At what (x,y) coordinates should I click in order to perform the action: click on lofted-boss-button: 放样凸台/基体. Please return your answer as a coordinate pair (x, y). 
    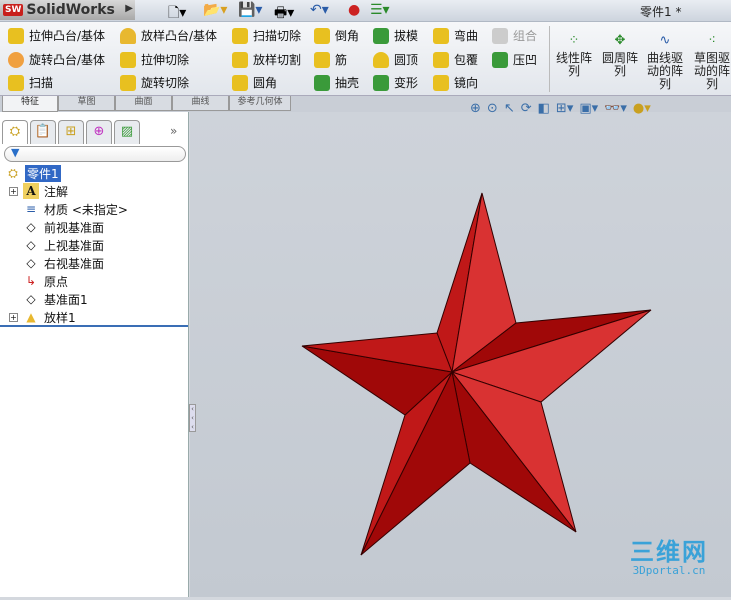
    Looking at the image, I should click on (168, 35).